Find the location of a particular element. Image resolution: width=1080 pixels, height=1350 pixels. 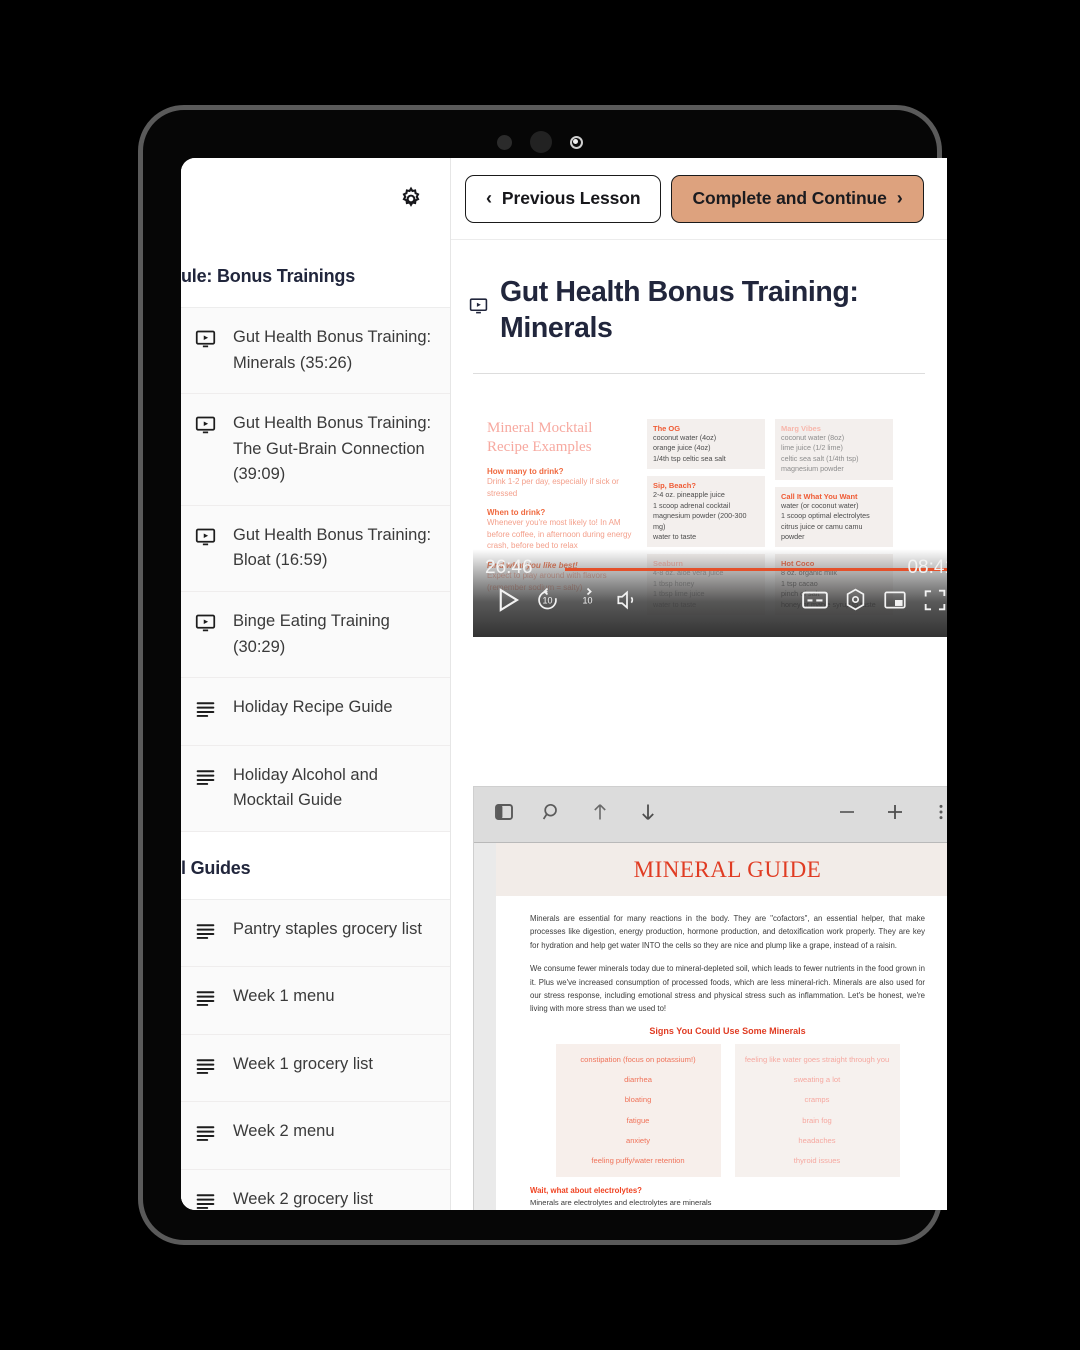

slide-recipe-name: Marg Vibes is located at coordinates (801, 428).